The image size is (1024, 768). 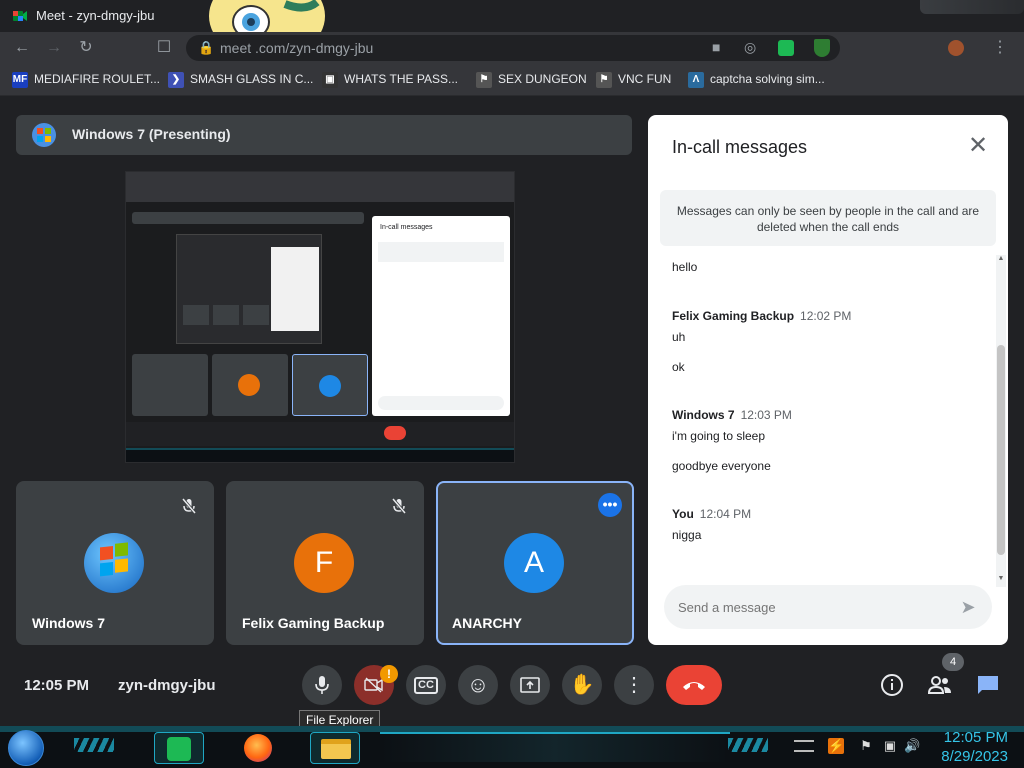 What do you see at coordinates (956, 48) in the screenshot?
I see `profile-avatar` at bounding box center [956, 48].